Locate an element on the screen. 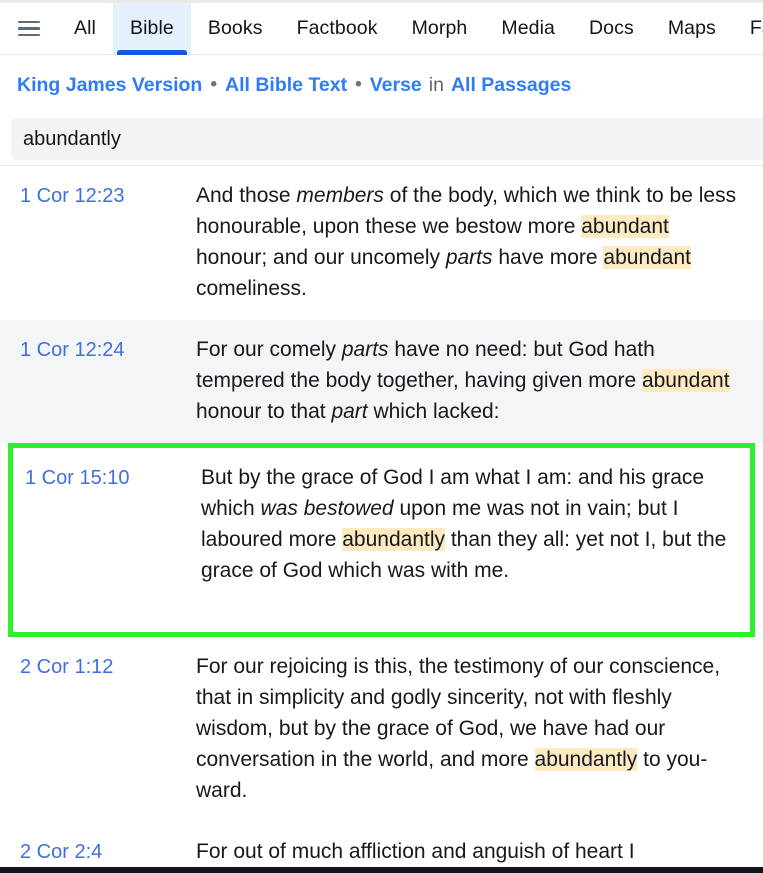  verse-italic-word: members is located at coordinates (340, 195).